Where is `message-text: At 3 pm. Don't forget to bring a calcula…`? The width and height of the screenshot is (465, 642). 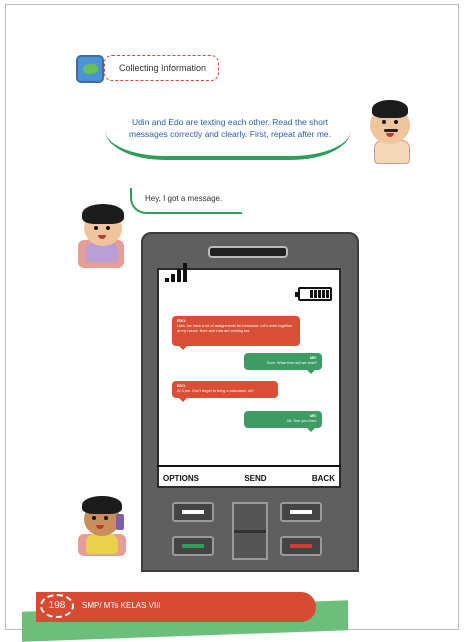
message-text: At 3 pm. Don't forget to bring a calcula… is located at coordinates (215, 391).